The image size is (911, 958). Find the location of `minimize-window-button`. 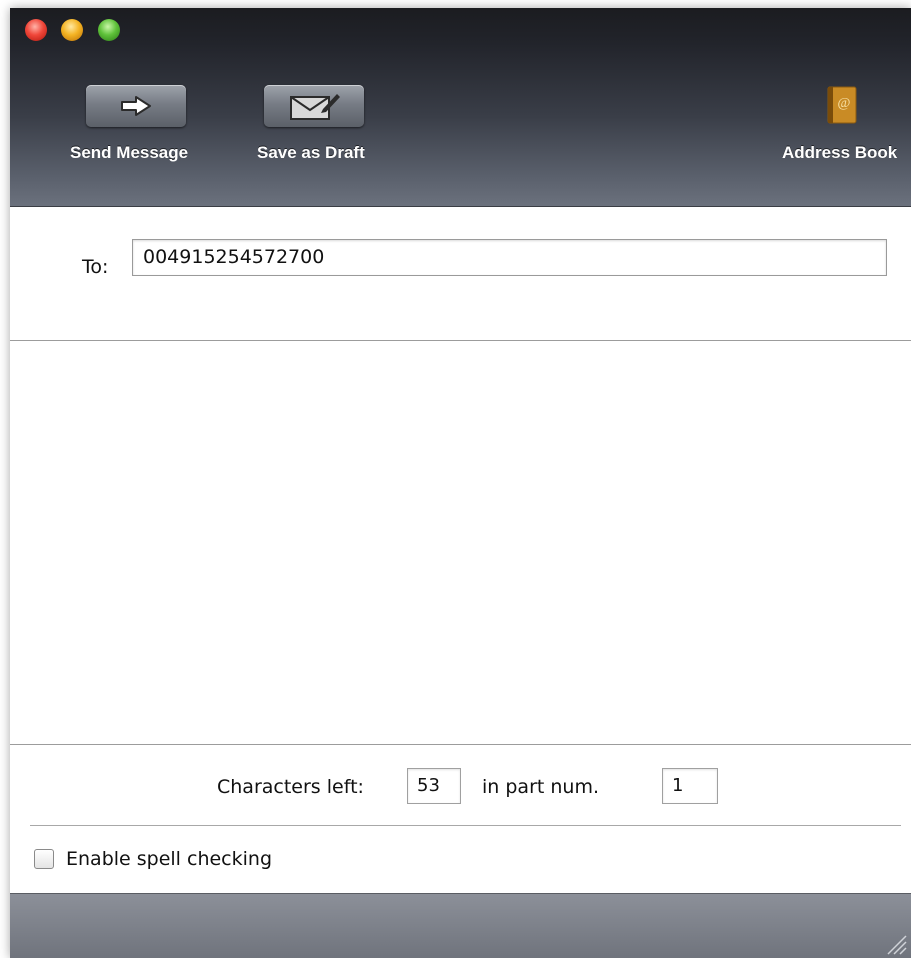

minimize-window-button is located at coordinates (72, 30).